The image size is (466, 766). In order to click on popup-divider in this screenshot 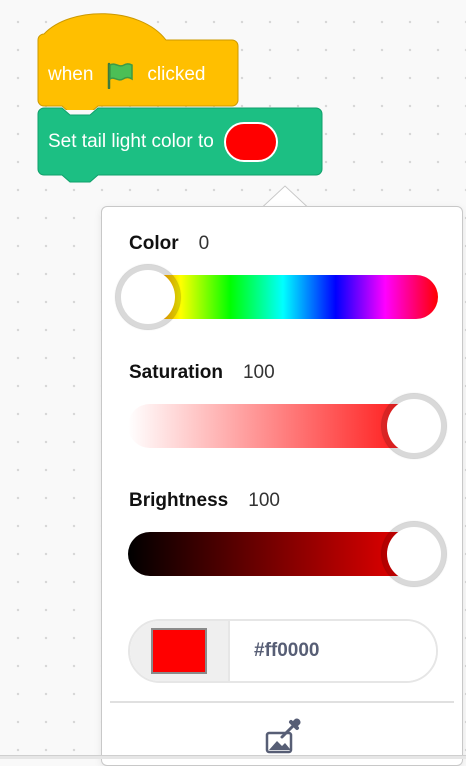, I will do `click(282, 702)`.